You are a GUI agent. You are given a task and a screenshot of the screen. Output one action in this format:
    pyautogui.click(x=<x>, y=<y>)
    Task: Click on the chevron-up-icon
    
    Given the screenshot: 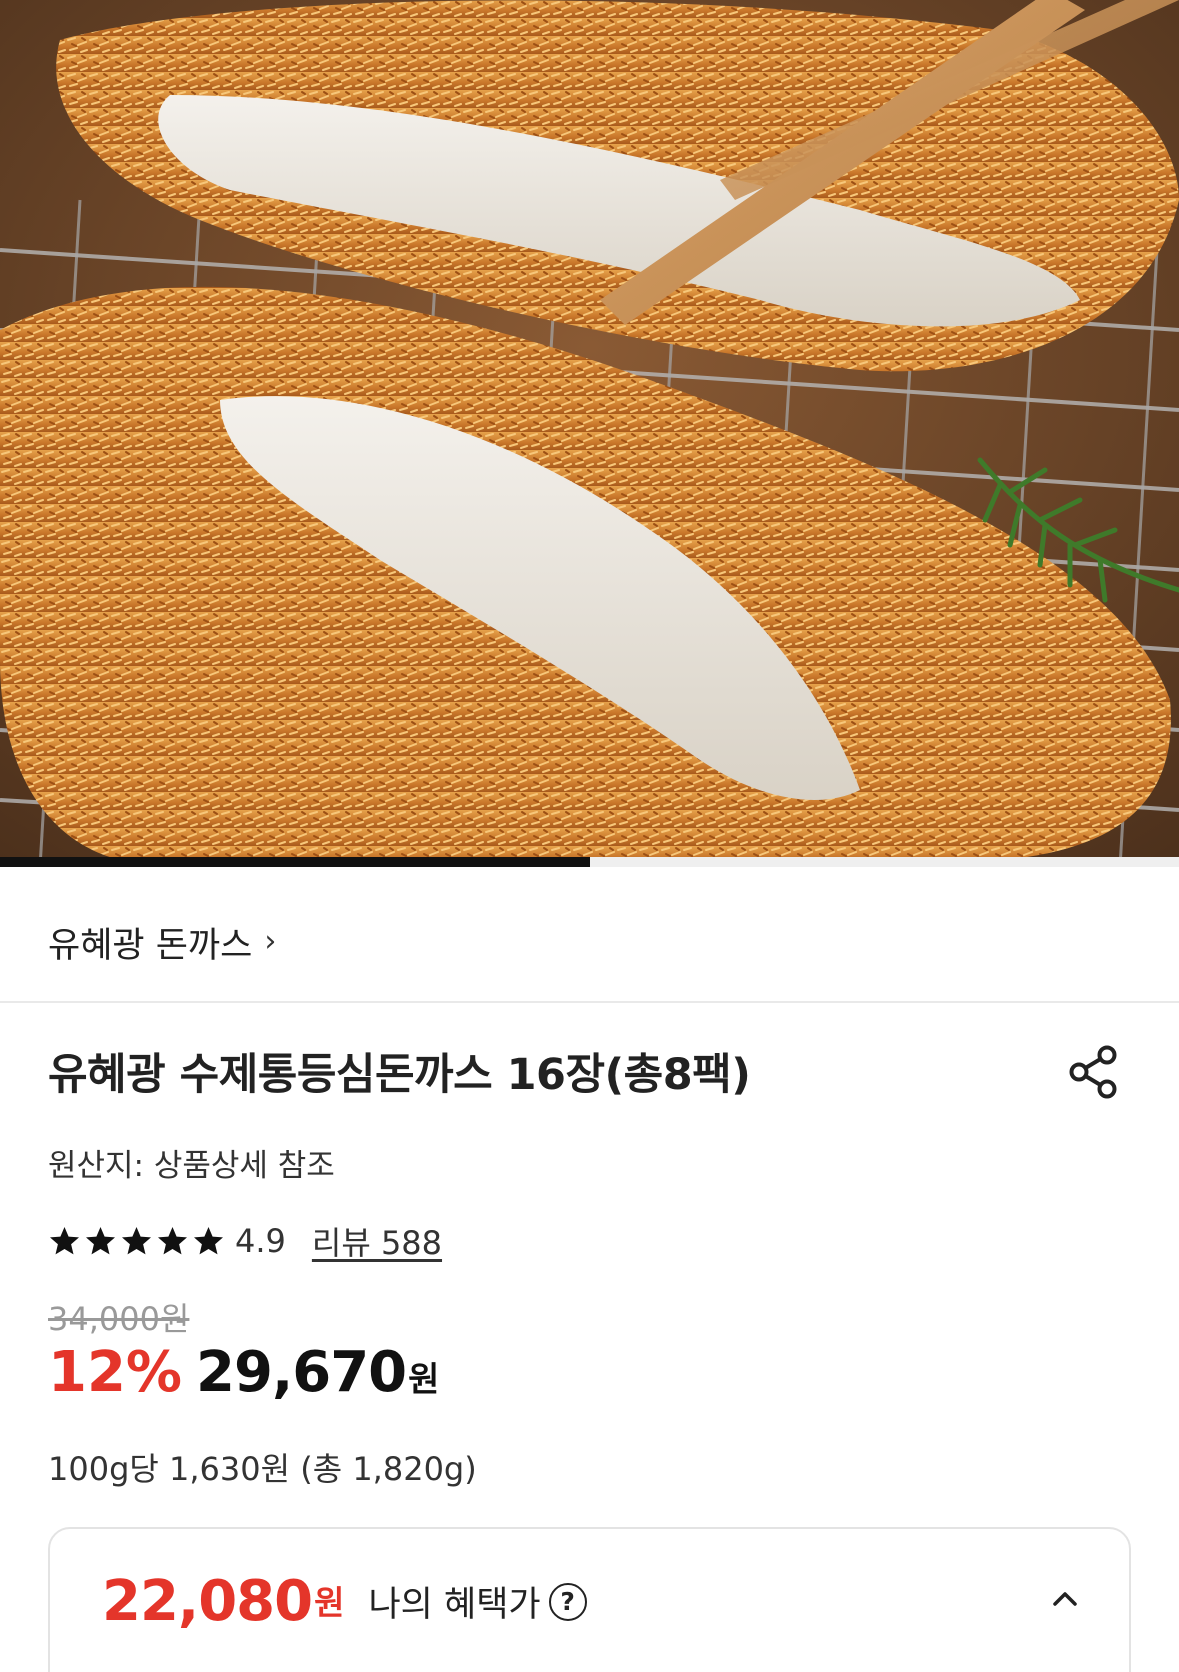 What is the action you would take?
    pyautogui.click(x=1065, y=1599)
    